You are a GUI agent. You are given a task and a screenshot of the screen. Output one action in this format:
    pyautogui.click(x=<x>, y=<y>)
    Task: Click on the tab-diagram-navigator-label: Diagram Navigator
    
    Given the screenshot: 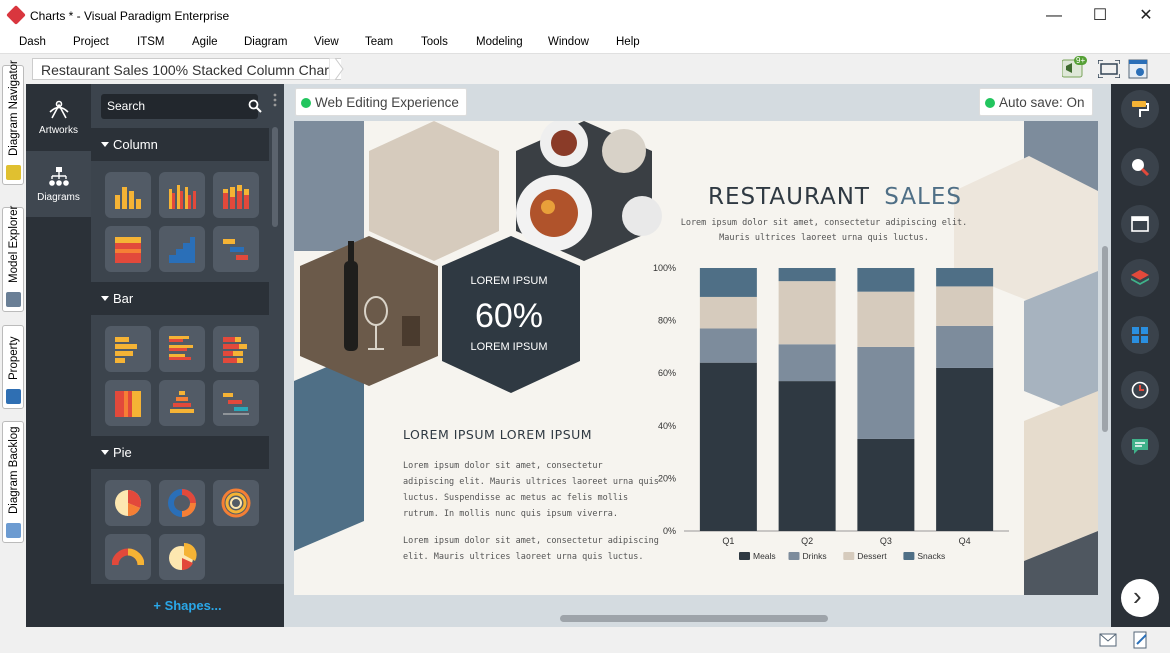 What is the action you would take?
    pyautogui.click(x=14, y=108)
    